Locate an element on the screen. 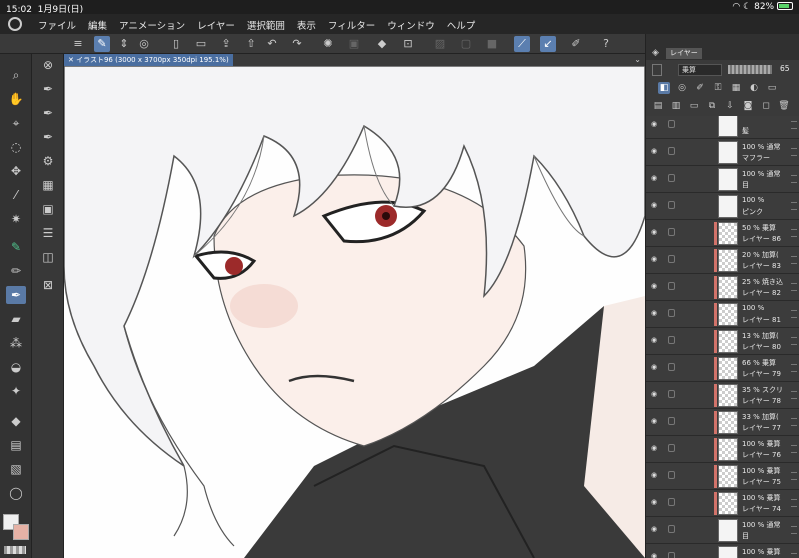  layer-row: ◉ 髪 is located at coordinates (722, 127).